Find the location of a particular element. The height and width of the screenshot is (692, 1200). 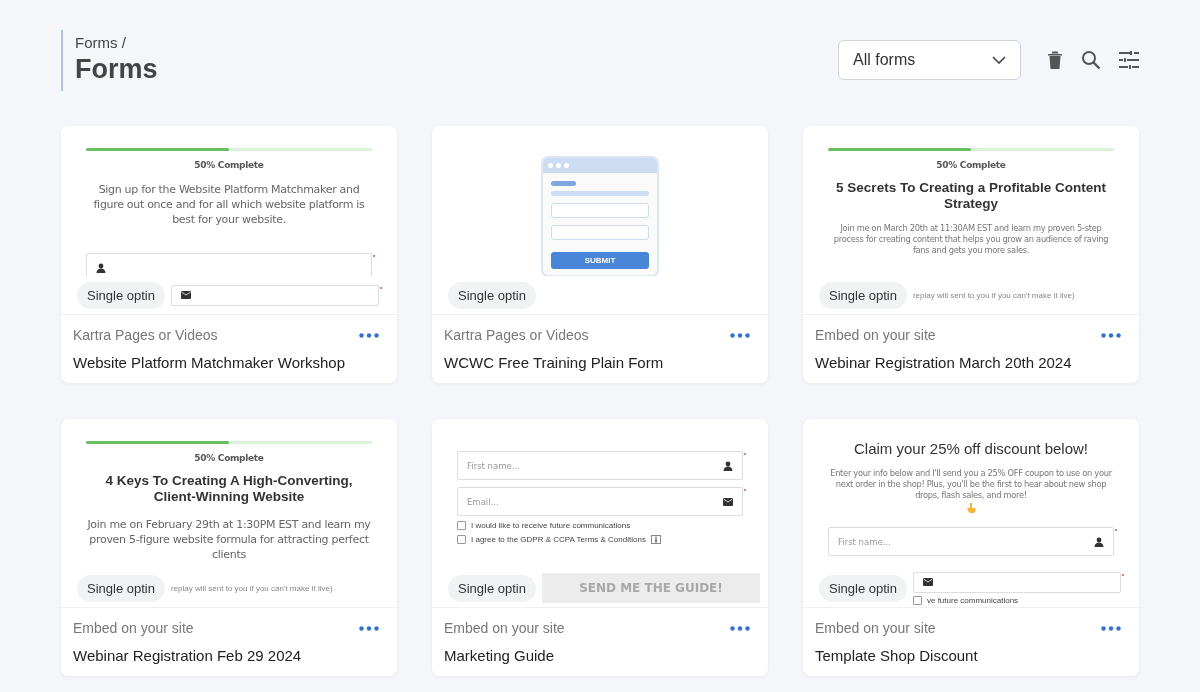

form-heading: Claim your 25% off discount below! is located at coordinates (971, 449).